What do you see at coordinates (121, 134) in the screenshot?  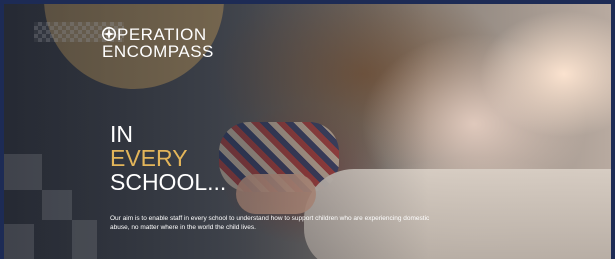 I see `headline-line-1: IN` at bounding box center [121, 134].